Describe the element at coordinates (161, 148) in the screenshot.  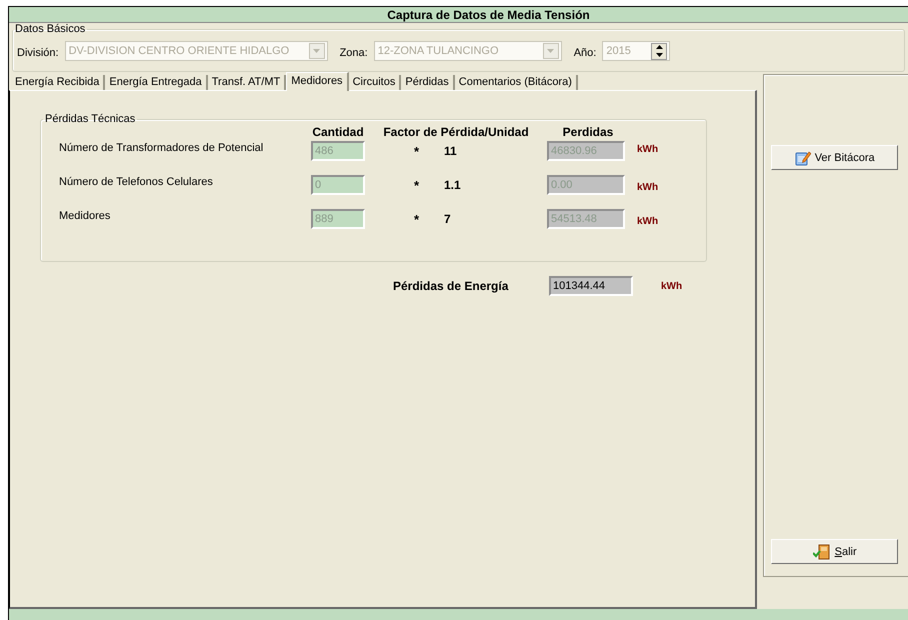
I see `row-label: Número de Transformadores de Potencial` at that location.